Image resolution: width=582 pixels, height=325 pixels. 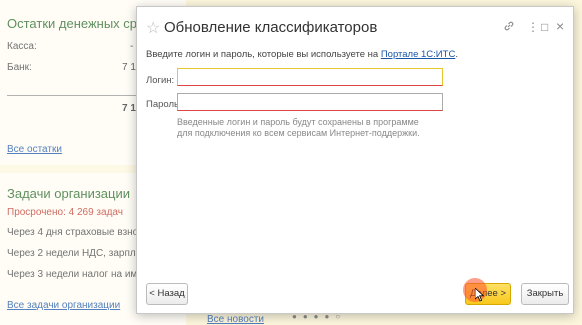 I want to click on favorite-star-icon: ☆, so click(x=153, y=28).